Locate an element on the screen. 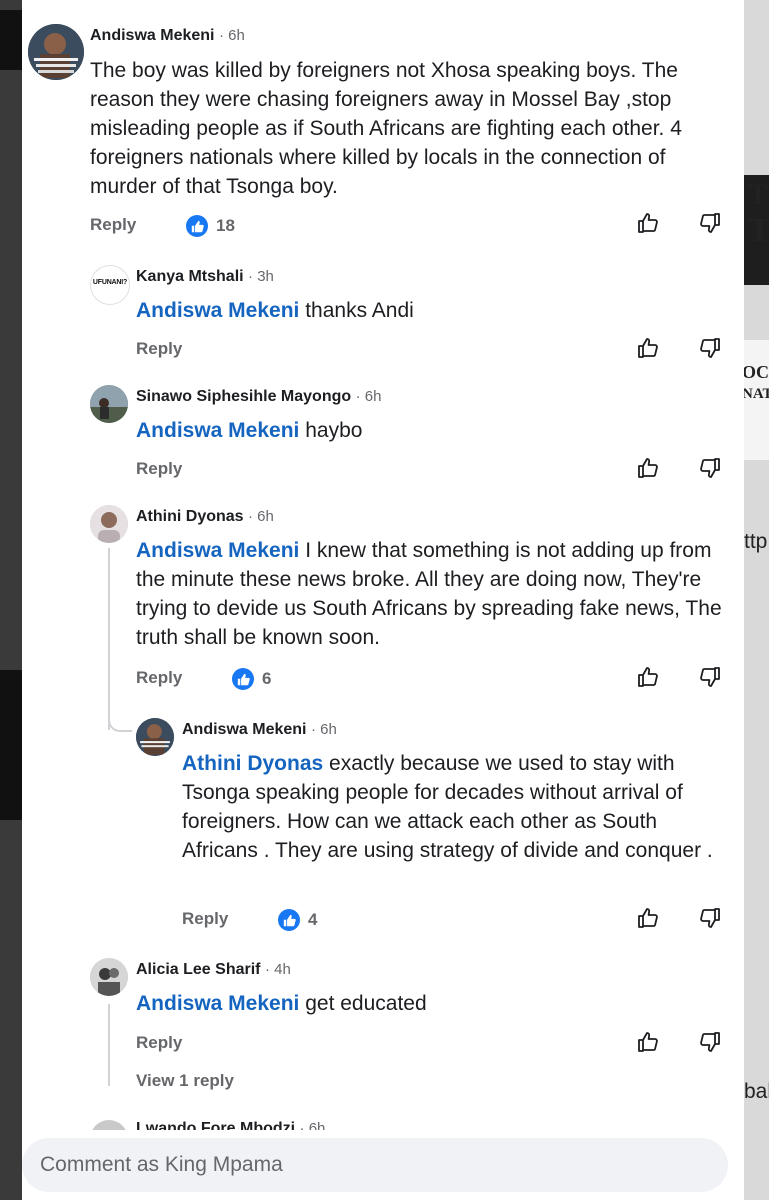  background-left-edge is located at coordinates (11, 600).